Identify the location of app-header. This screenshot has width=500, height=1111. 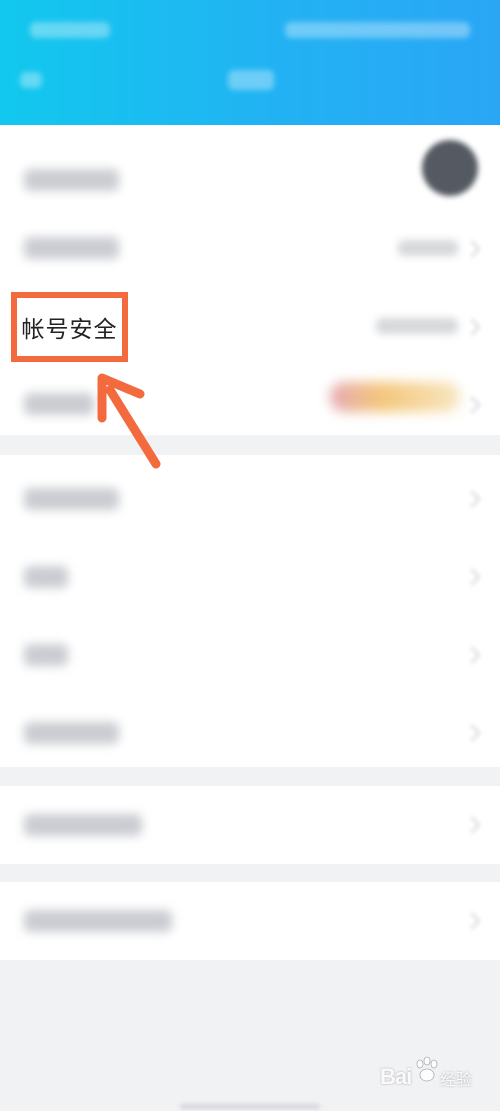
(250, 62).